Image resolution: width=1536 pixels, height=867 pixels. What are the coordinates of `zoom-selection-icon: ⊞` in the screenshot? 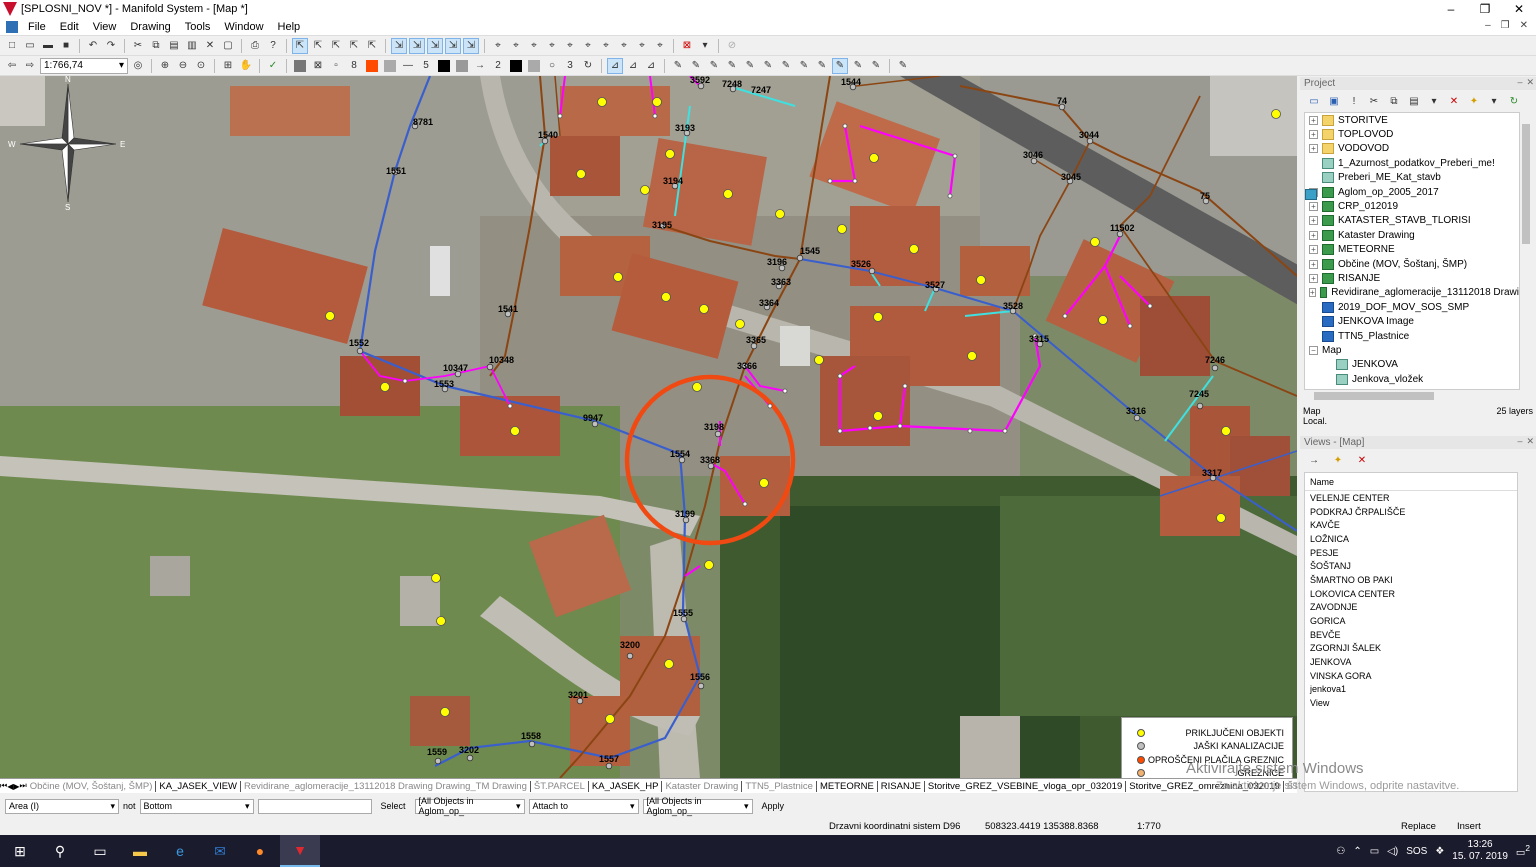 It's located at (228, 66).